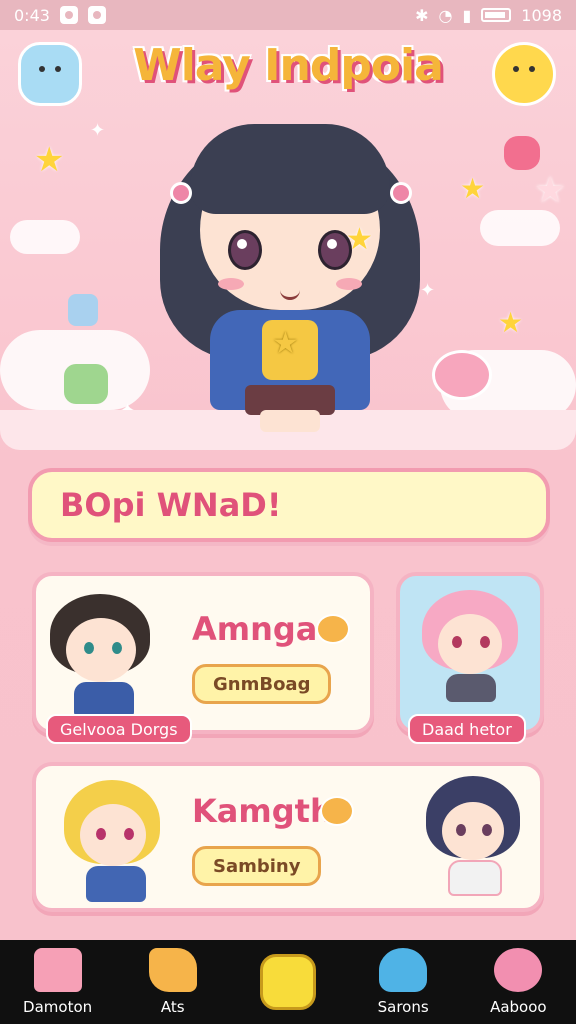 This screenshot has width=576, height=1024. Describe the element at coordinates (496, 15) in the screenshot. I see `battery-icon` at that location.